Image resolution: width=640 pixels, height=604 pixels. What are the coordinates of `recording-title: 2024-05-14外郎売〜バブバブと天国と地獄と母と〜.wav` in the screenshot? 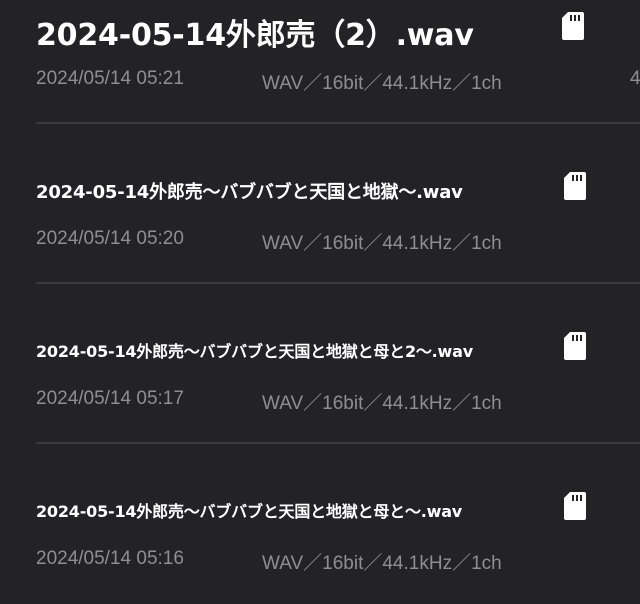 It's located at (249, 511).